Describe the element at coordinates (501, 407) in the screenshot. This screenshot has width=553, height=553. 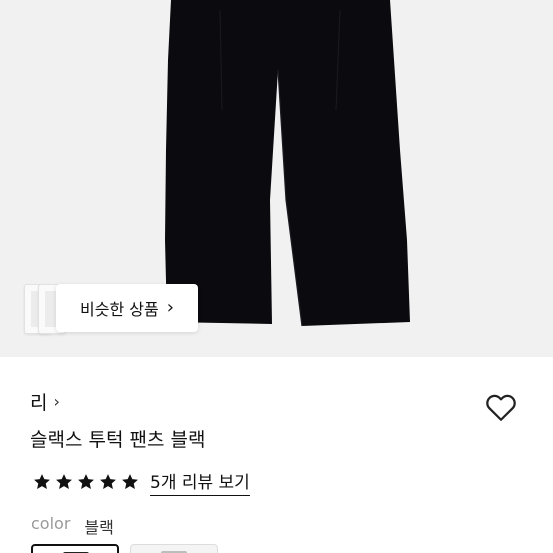
I see `heart-outline-icon` at that location.